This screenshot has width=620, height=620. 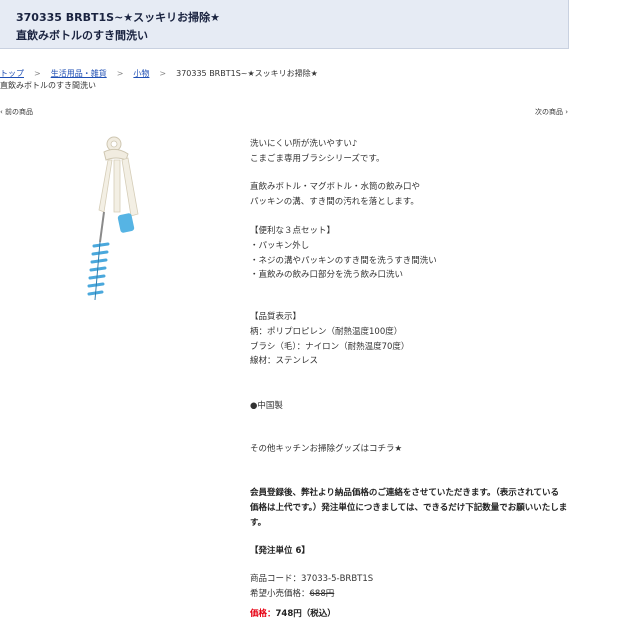 What do you see at coordinates (409, 508) in the screenshot?
I see `member-notice-line2: 価格は上代です。）発注単位につきましては、できるだけ下記数量でお願いいたしま` at bounding box center [409, 508].